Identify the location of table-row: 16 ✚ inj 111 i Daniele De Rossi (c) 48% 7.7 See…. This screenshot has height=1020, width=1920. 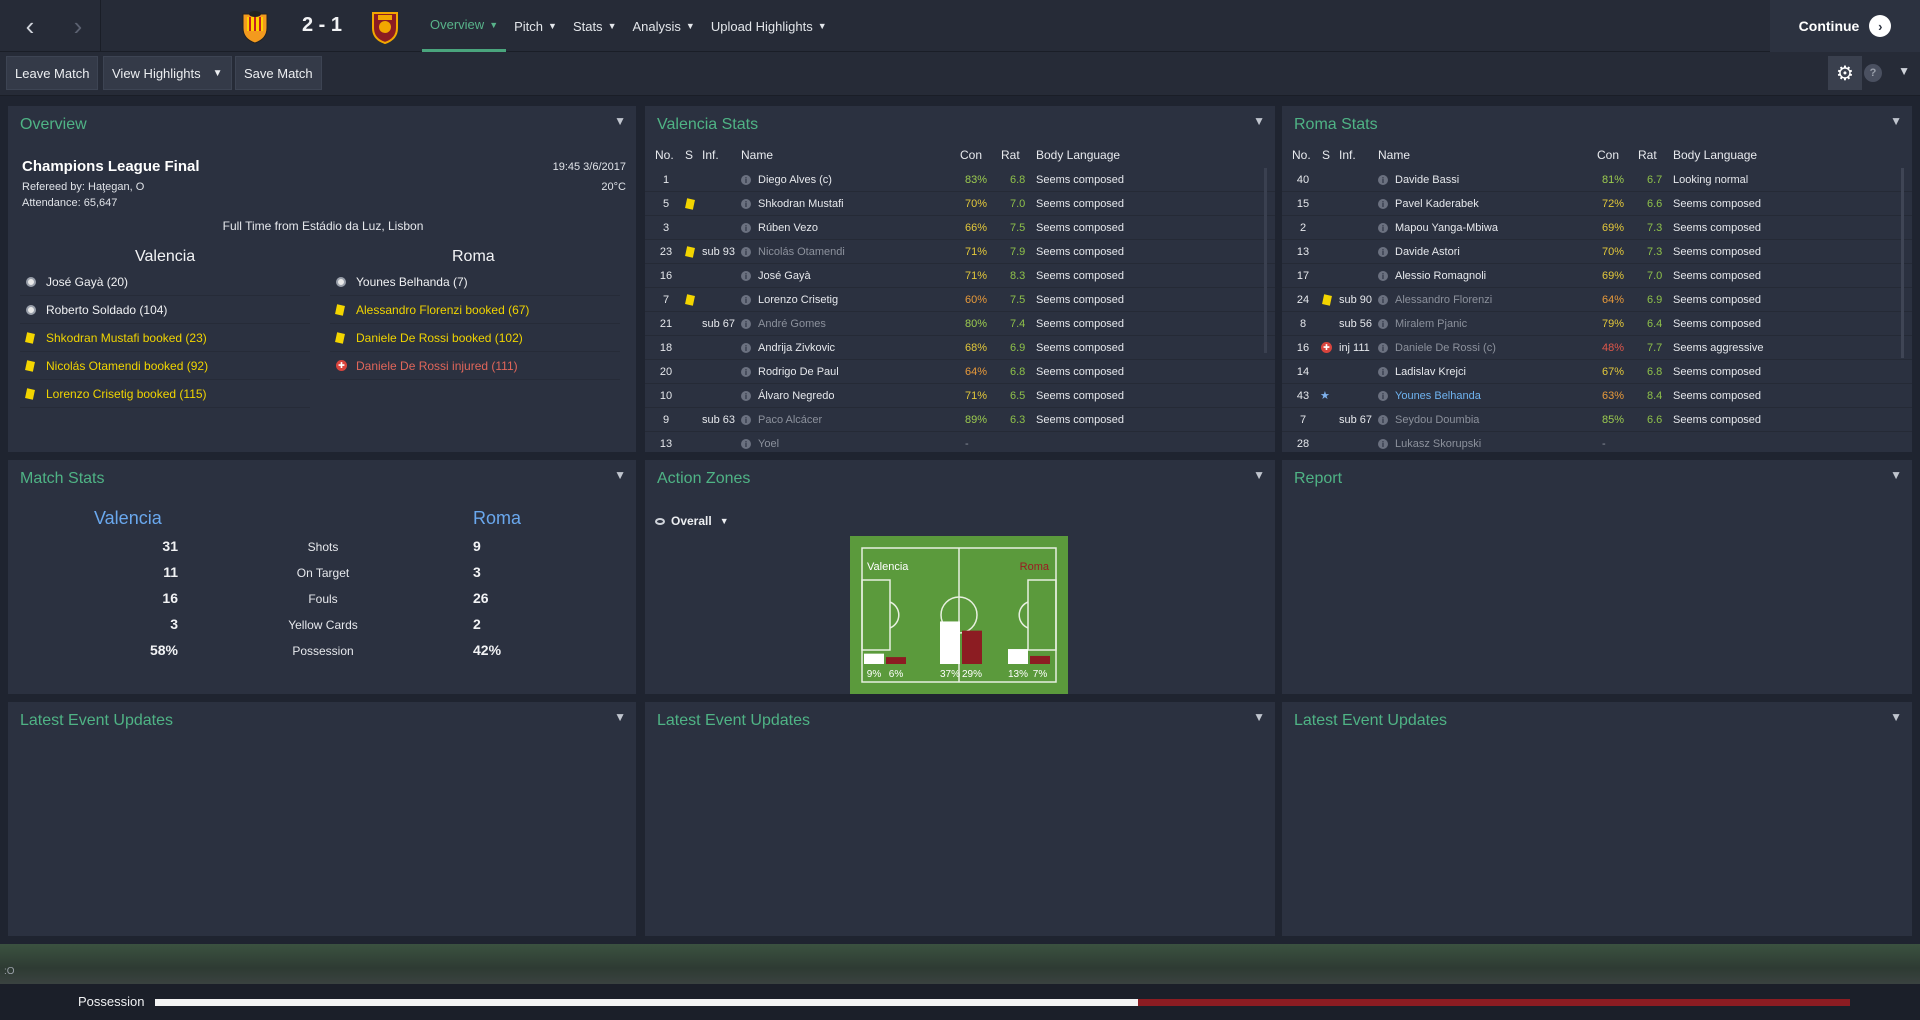
(1597, 348).